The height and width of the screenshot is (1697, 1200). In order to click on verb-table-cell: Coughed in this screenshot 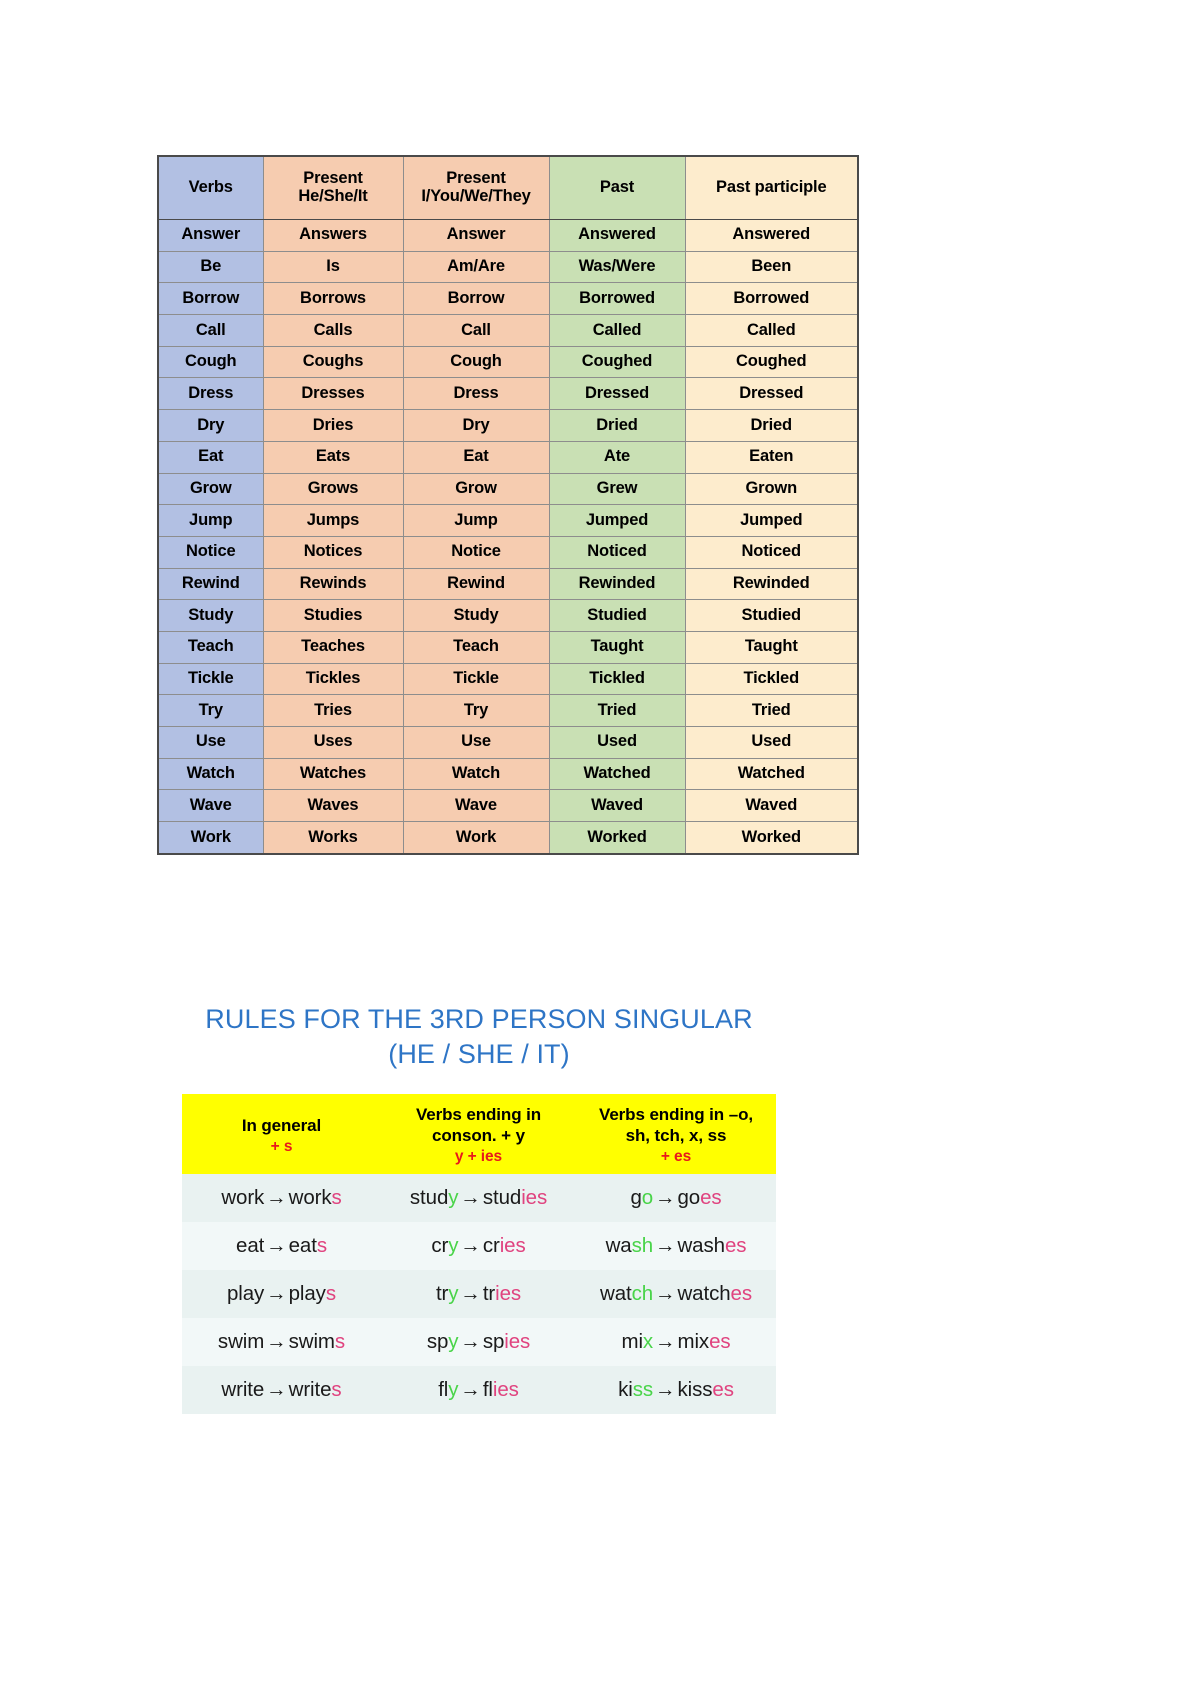, I will do `click(617, 362)`.